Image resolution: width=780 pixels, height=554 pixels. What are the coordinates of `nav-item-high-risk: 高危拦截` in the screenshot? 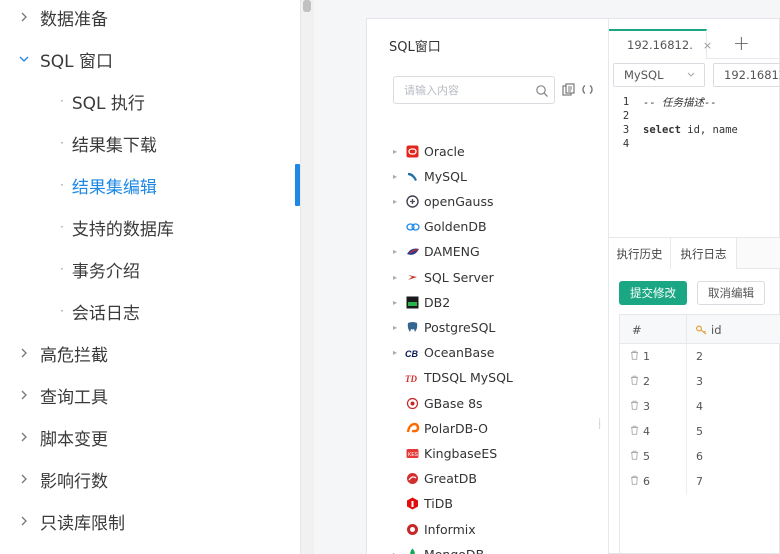 It's located at (150, 353).